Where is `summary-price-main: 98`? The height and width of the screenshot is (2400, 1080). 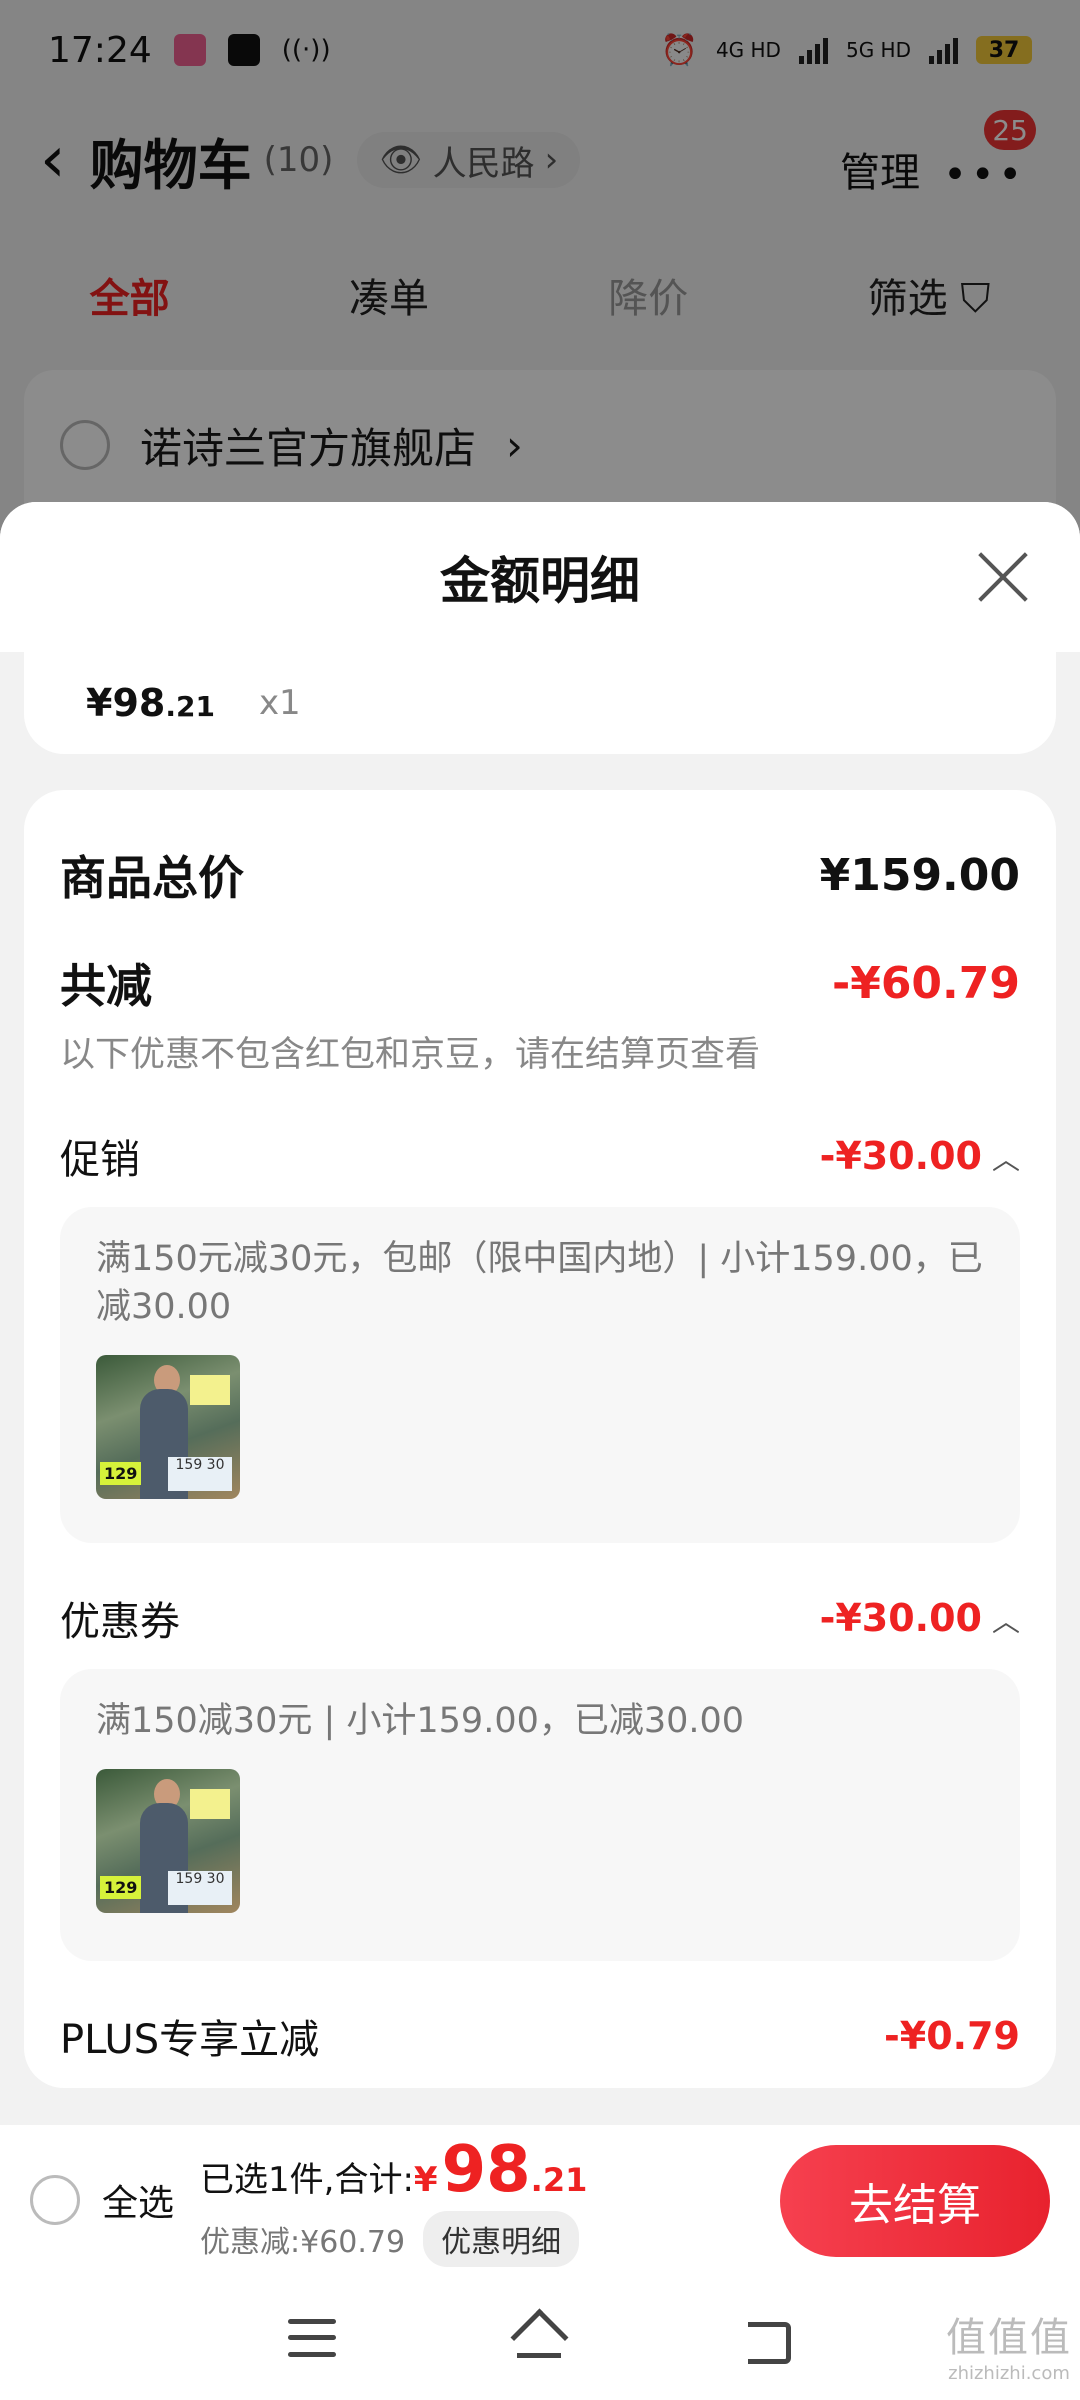 summary-price-main: 98 is located at coordinates (486, 2170).